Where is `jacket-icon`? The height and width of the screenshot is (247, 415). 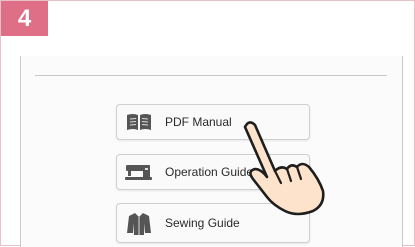
jacket-icon is located at coordinates (139, 223).